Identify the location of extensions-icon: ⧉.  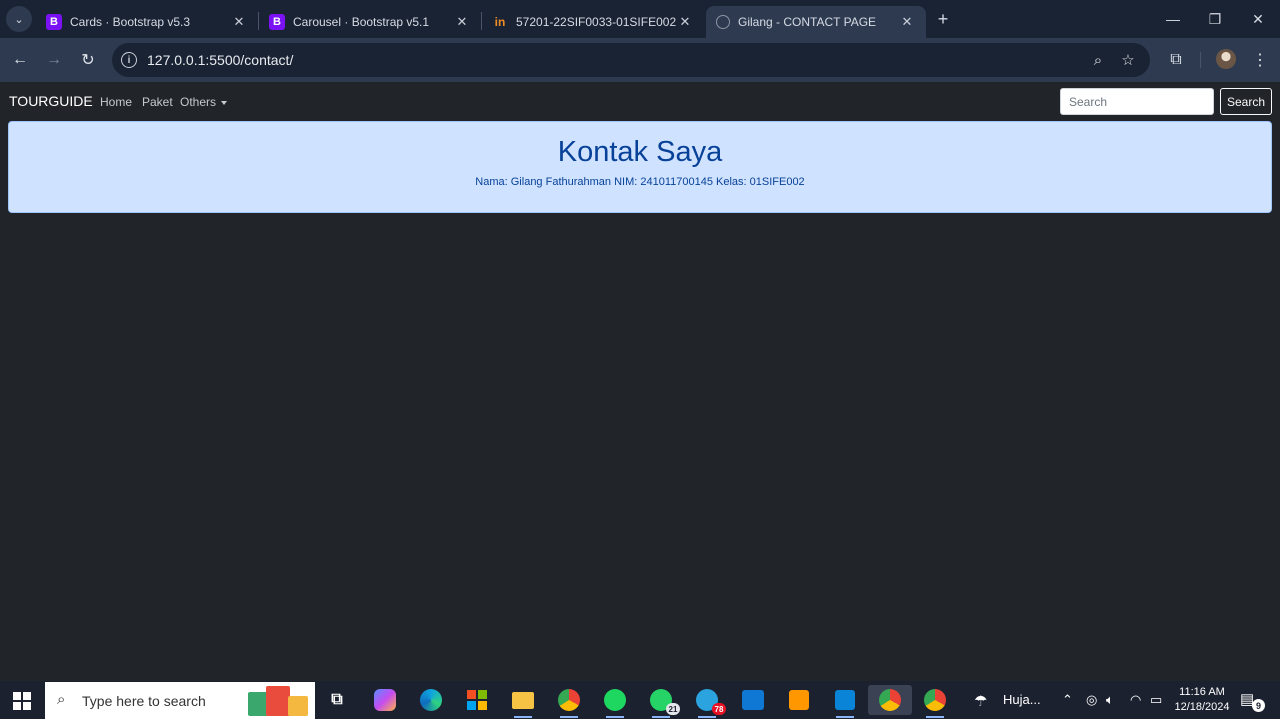
(1176, 60).